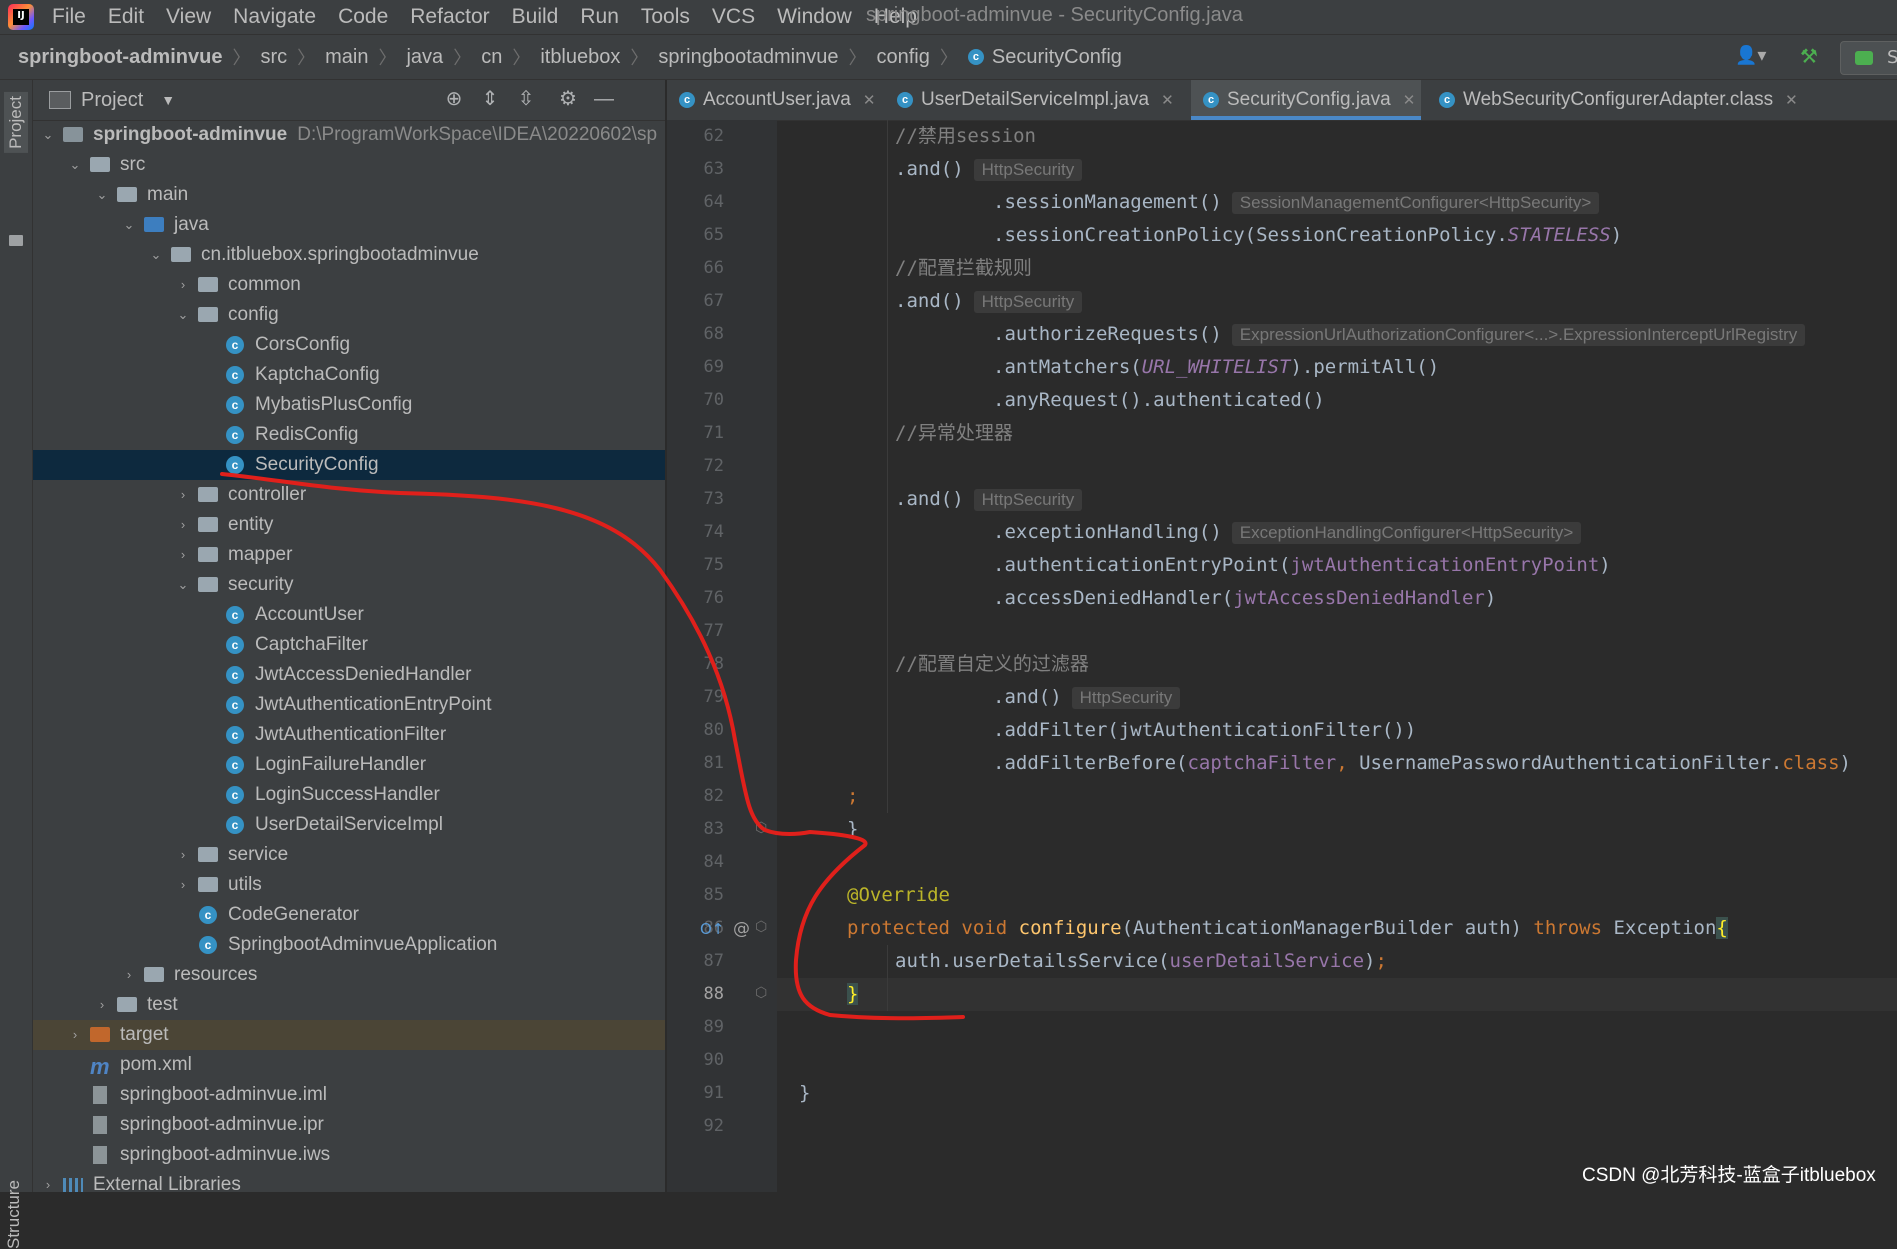  What do you see at coordinates (1057, 57) in the screenshot?
I see `breadcrumb-securityconfig: SecurityConfig` at bounding box center [1057, 57].